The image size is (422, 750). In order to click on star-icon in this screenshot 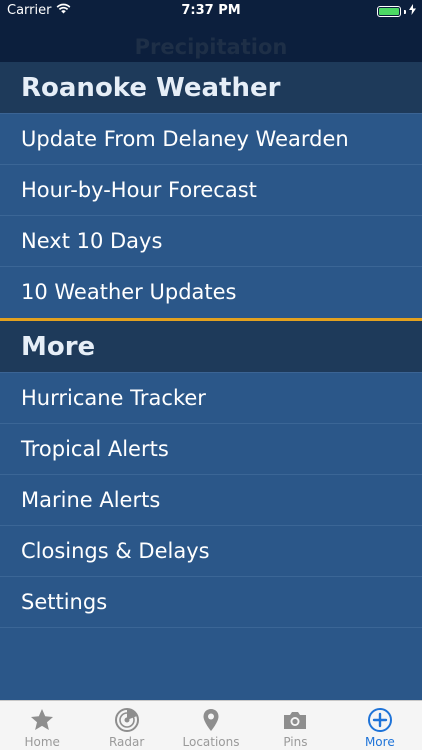, I will do `click(42, 719)`.